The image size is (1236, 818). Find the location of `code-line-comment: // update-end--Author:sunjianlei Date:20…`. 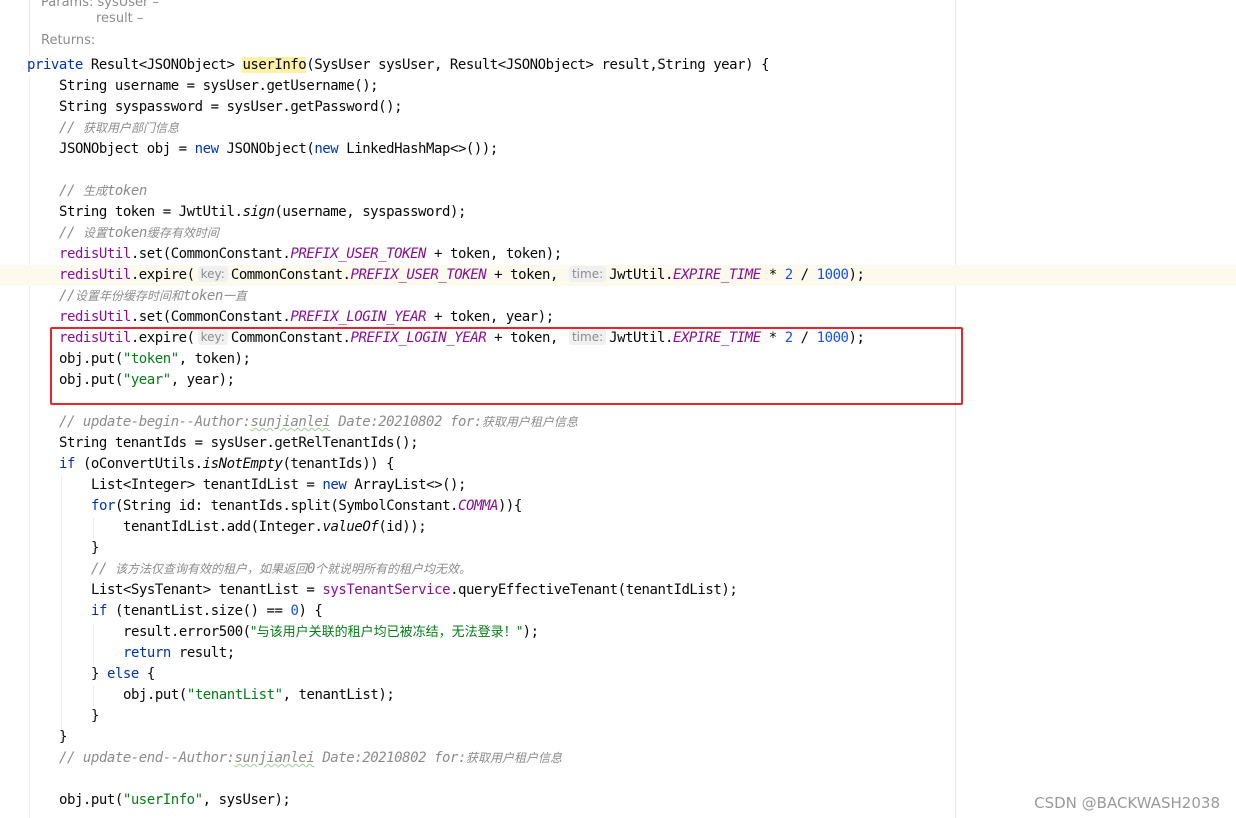

code-line-comment: // update-end--Author:sunjianlei Date:20… is located at coordinates (618, 758).